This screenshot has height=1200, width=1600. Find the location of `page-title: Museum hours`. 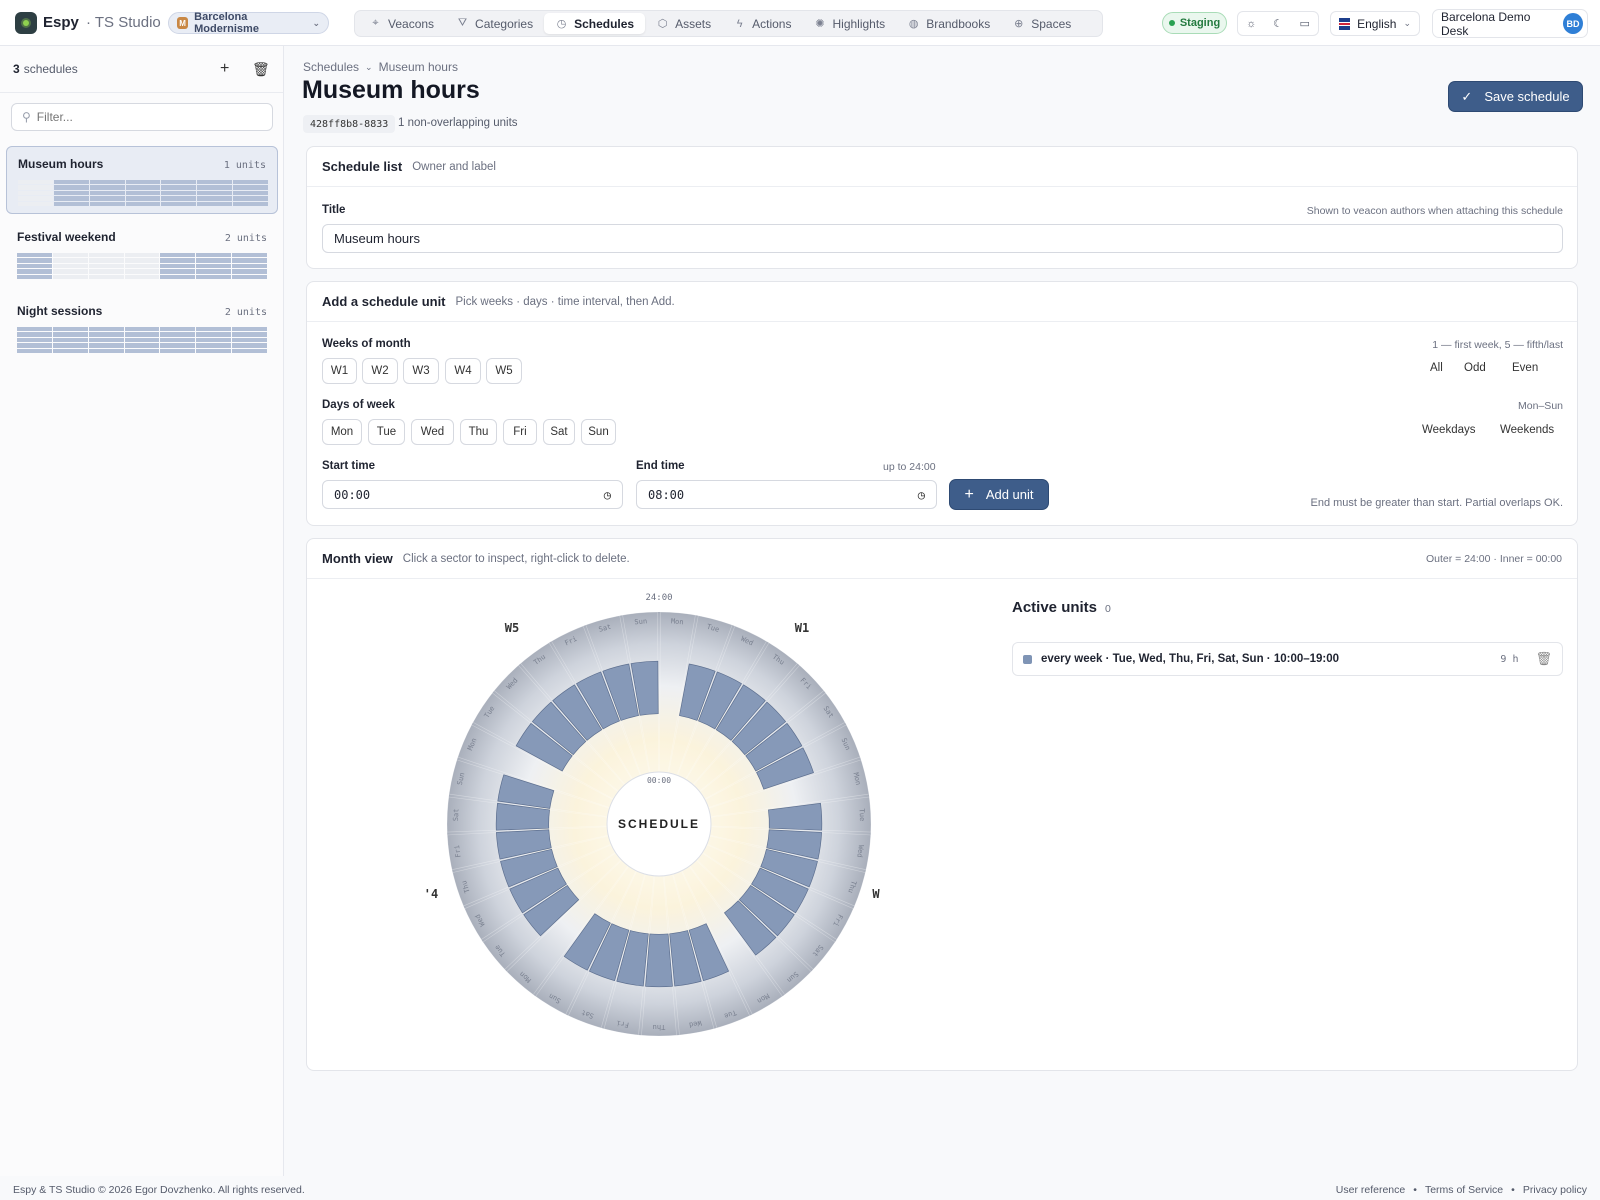

page-title: Museum hours is located at coordinates (391, 90).